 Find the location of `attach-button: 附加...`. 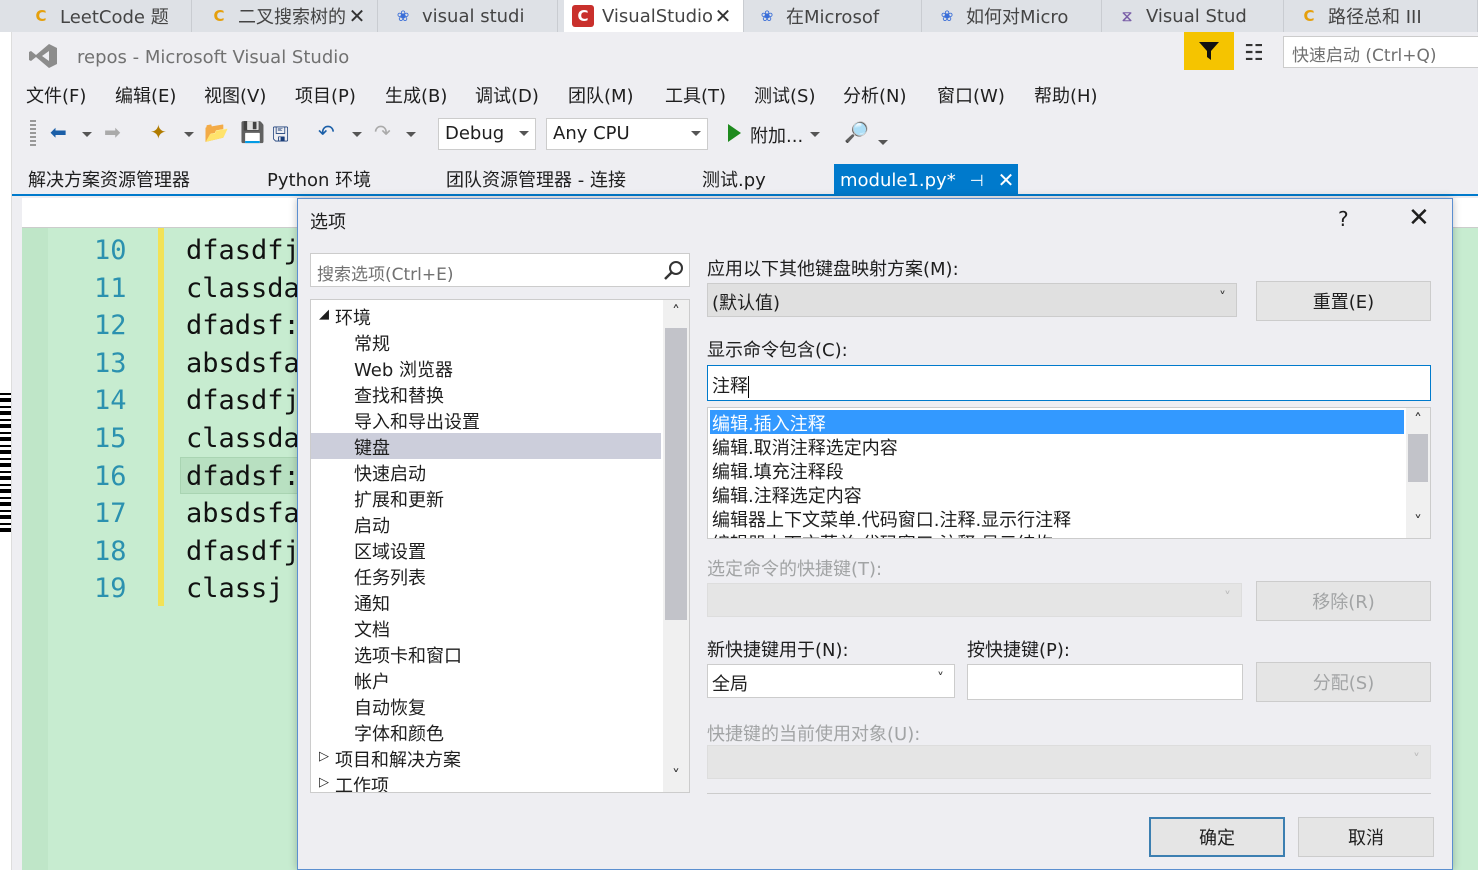

attach-button: 附加... is located at coordinates (776, 135).